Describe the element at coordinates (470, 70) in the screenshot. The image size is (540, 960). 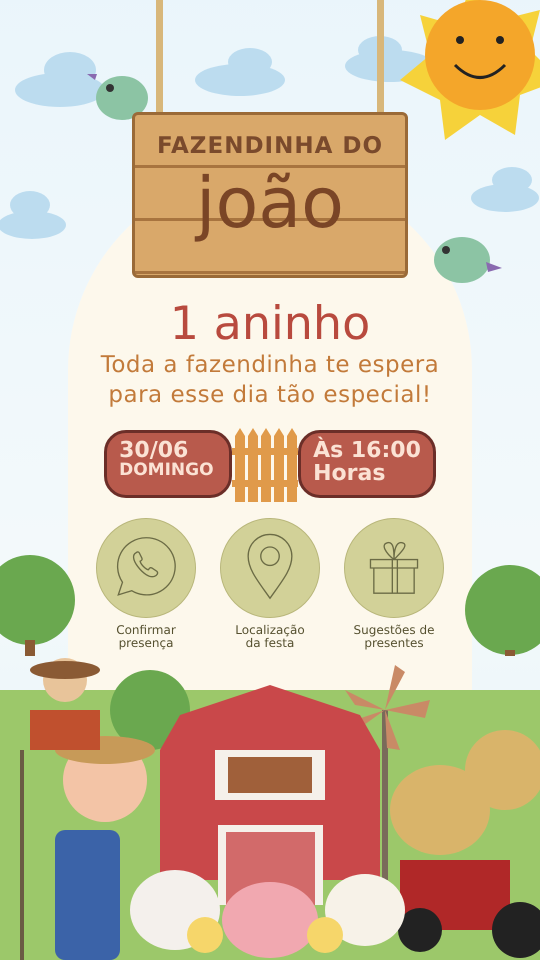
I see `sun-icon` at that location.